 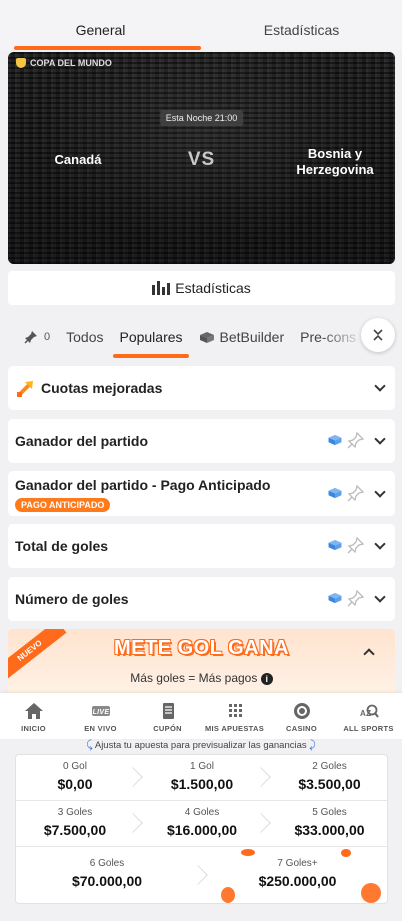 I want to click on payout-cell: 7 Goles+ $250.000,00, so click(x=297, y=873).